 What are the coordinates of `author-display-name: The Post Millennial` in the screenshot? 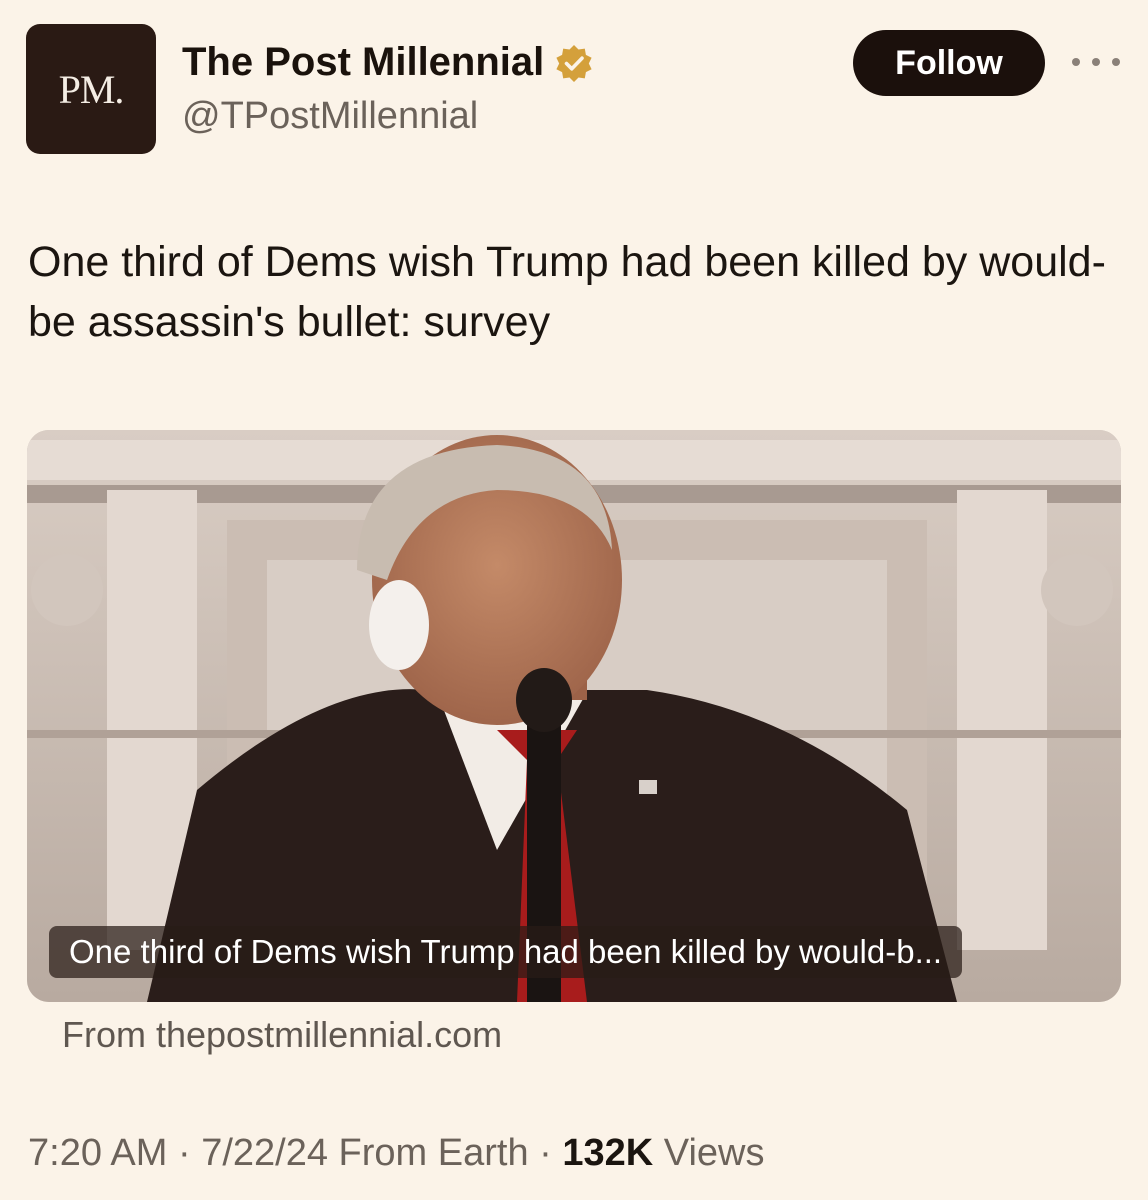 It's located at (388, 62).